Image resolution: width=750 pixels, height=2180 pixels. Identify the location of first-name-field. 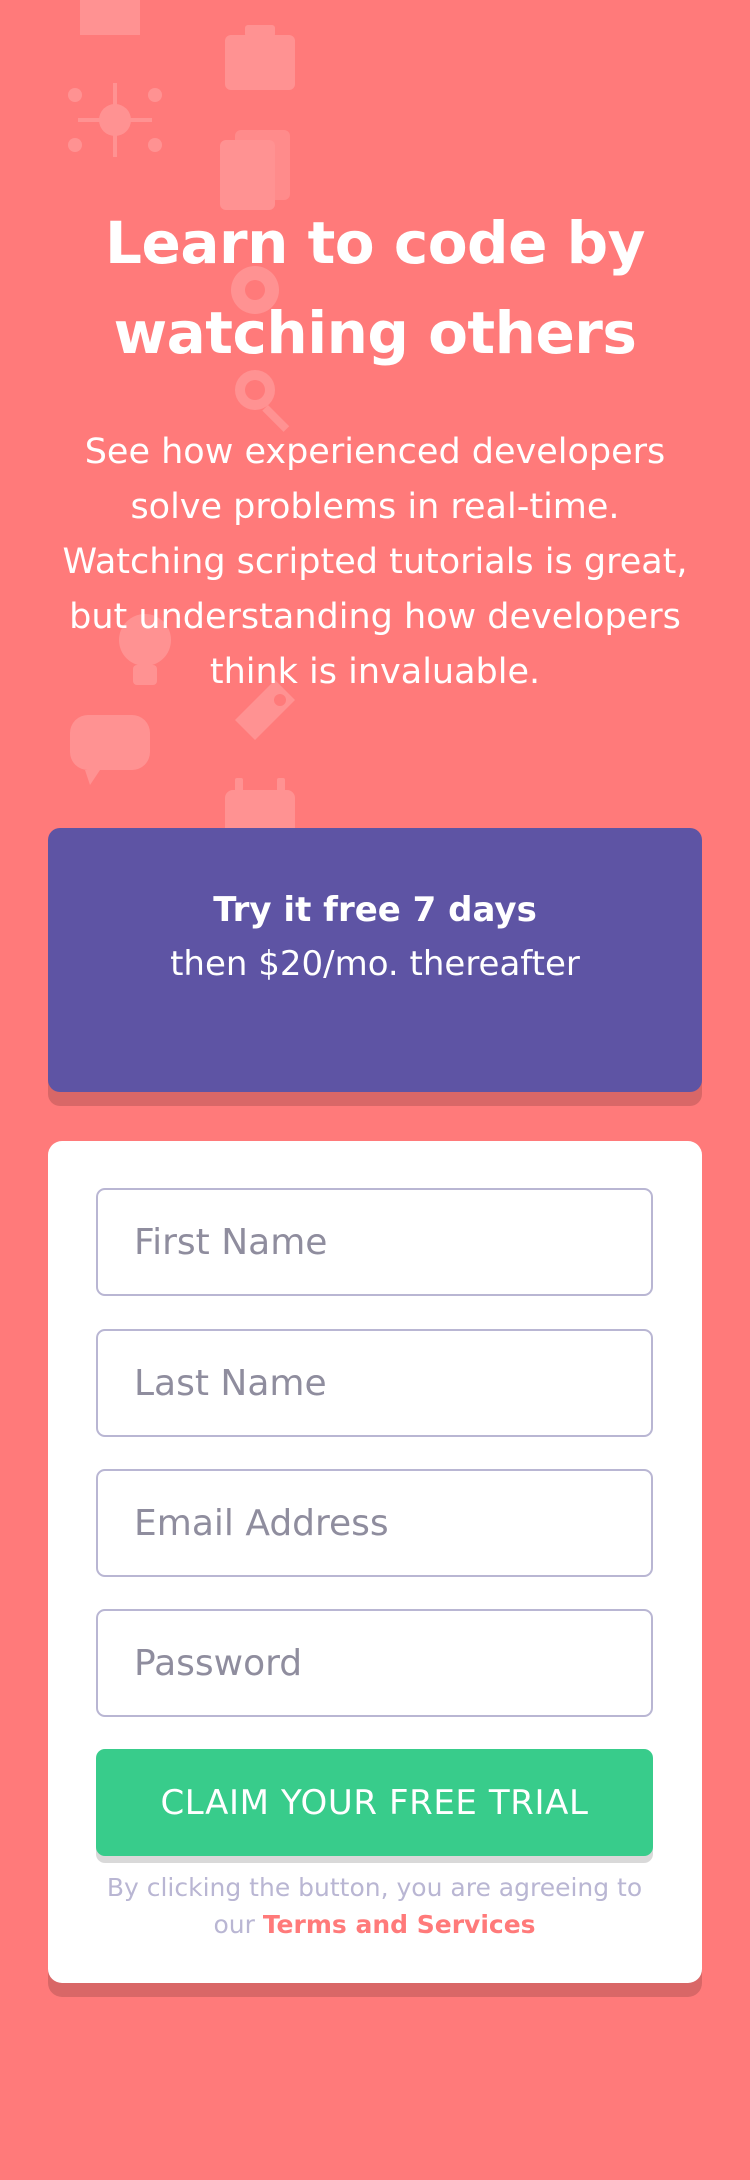
(374, 1242).